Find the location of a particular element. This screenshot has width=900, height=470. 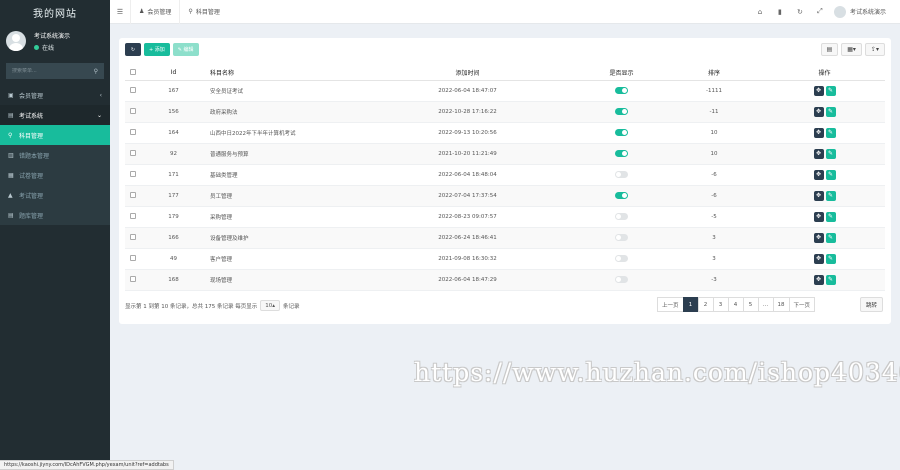

sidebar-item-exams: ▲ 考试管理 is located at coordinates (55, 195).